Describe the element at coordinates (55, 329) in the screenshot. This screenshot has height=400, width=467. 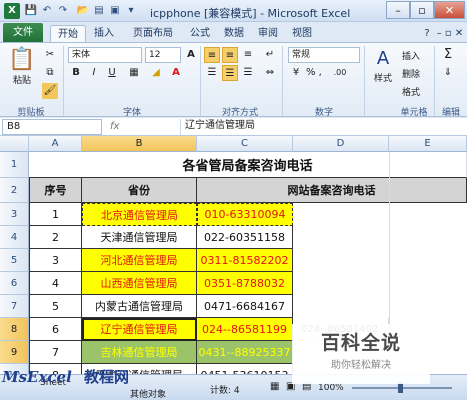
I see `cell-num: 6` at that location.